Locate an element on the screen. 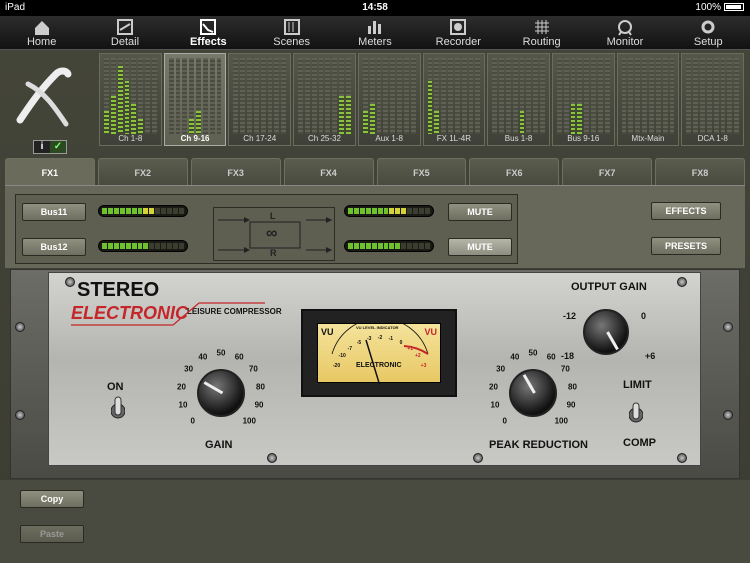 The width and height of the screenshot is (750, 563). nav-effects: Effects is located at coordinates (208, 32).